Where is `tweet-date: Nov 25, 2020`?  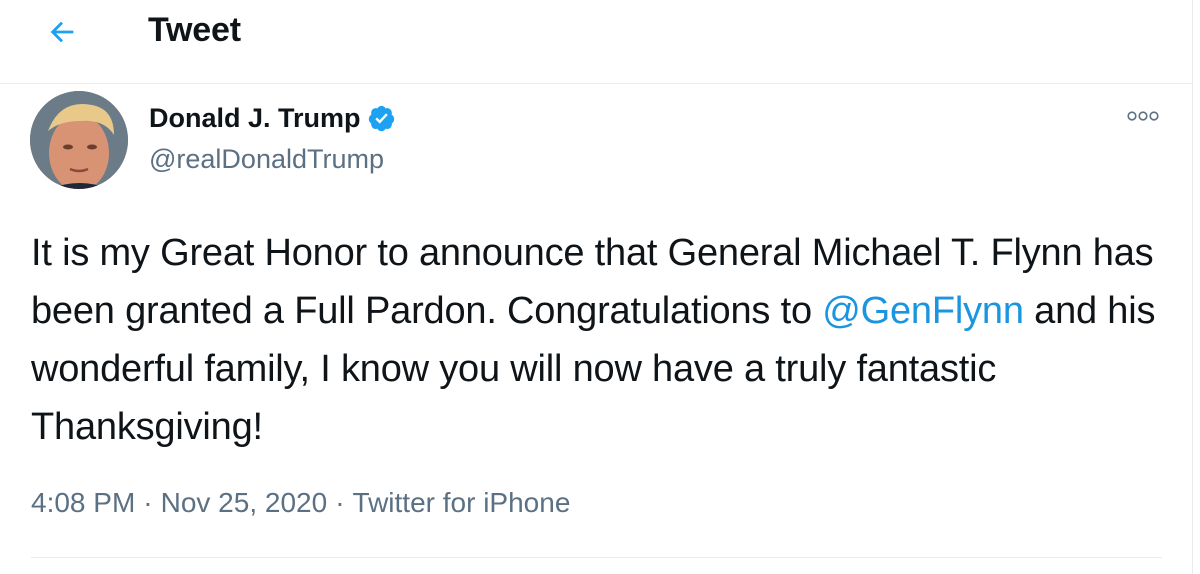
tweet-date: Nov 25, 2020 is located at coordinates (244, 503).